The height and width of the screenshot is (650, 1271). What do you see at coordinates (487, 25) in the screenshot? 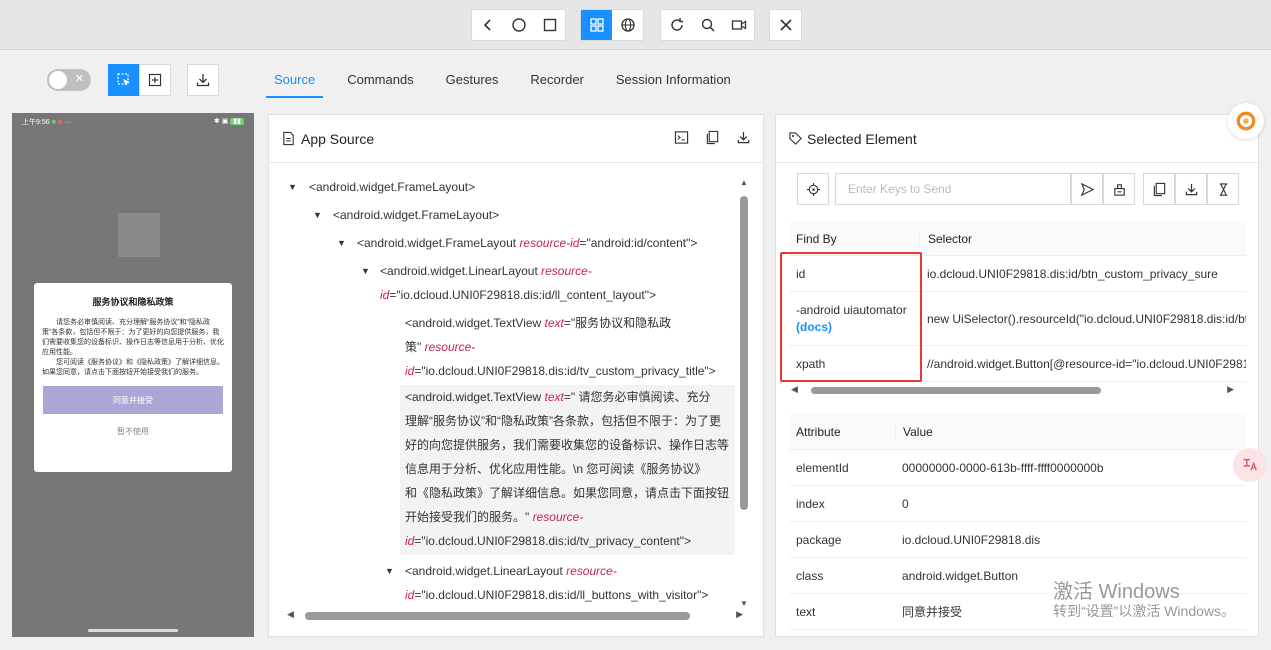
I see `back-button` at bounding box center [487, 25].